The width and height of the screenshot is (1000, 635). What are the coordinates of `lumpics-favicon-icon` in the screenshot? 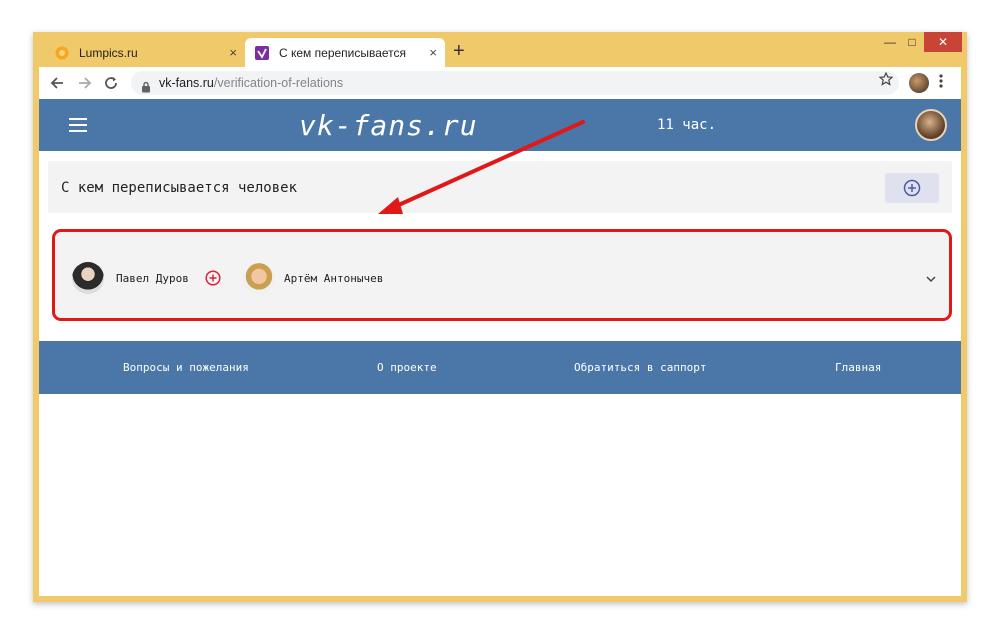 It's located at (62, 53).